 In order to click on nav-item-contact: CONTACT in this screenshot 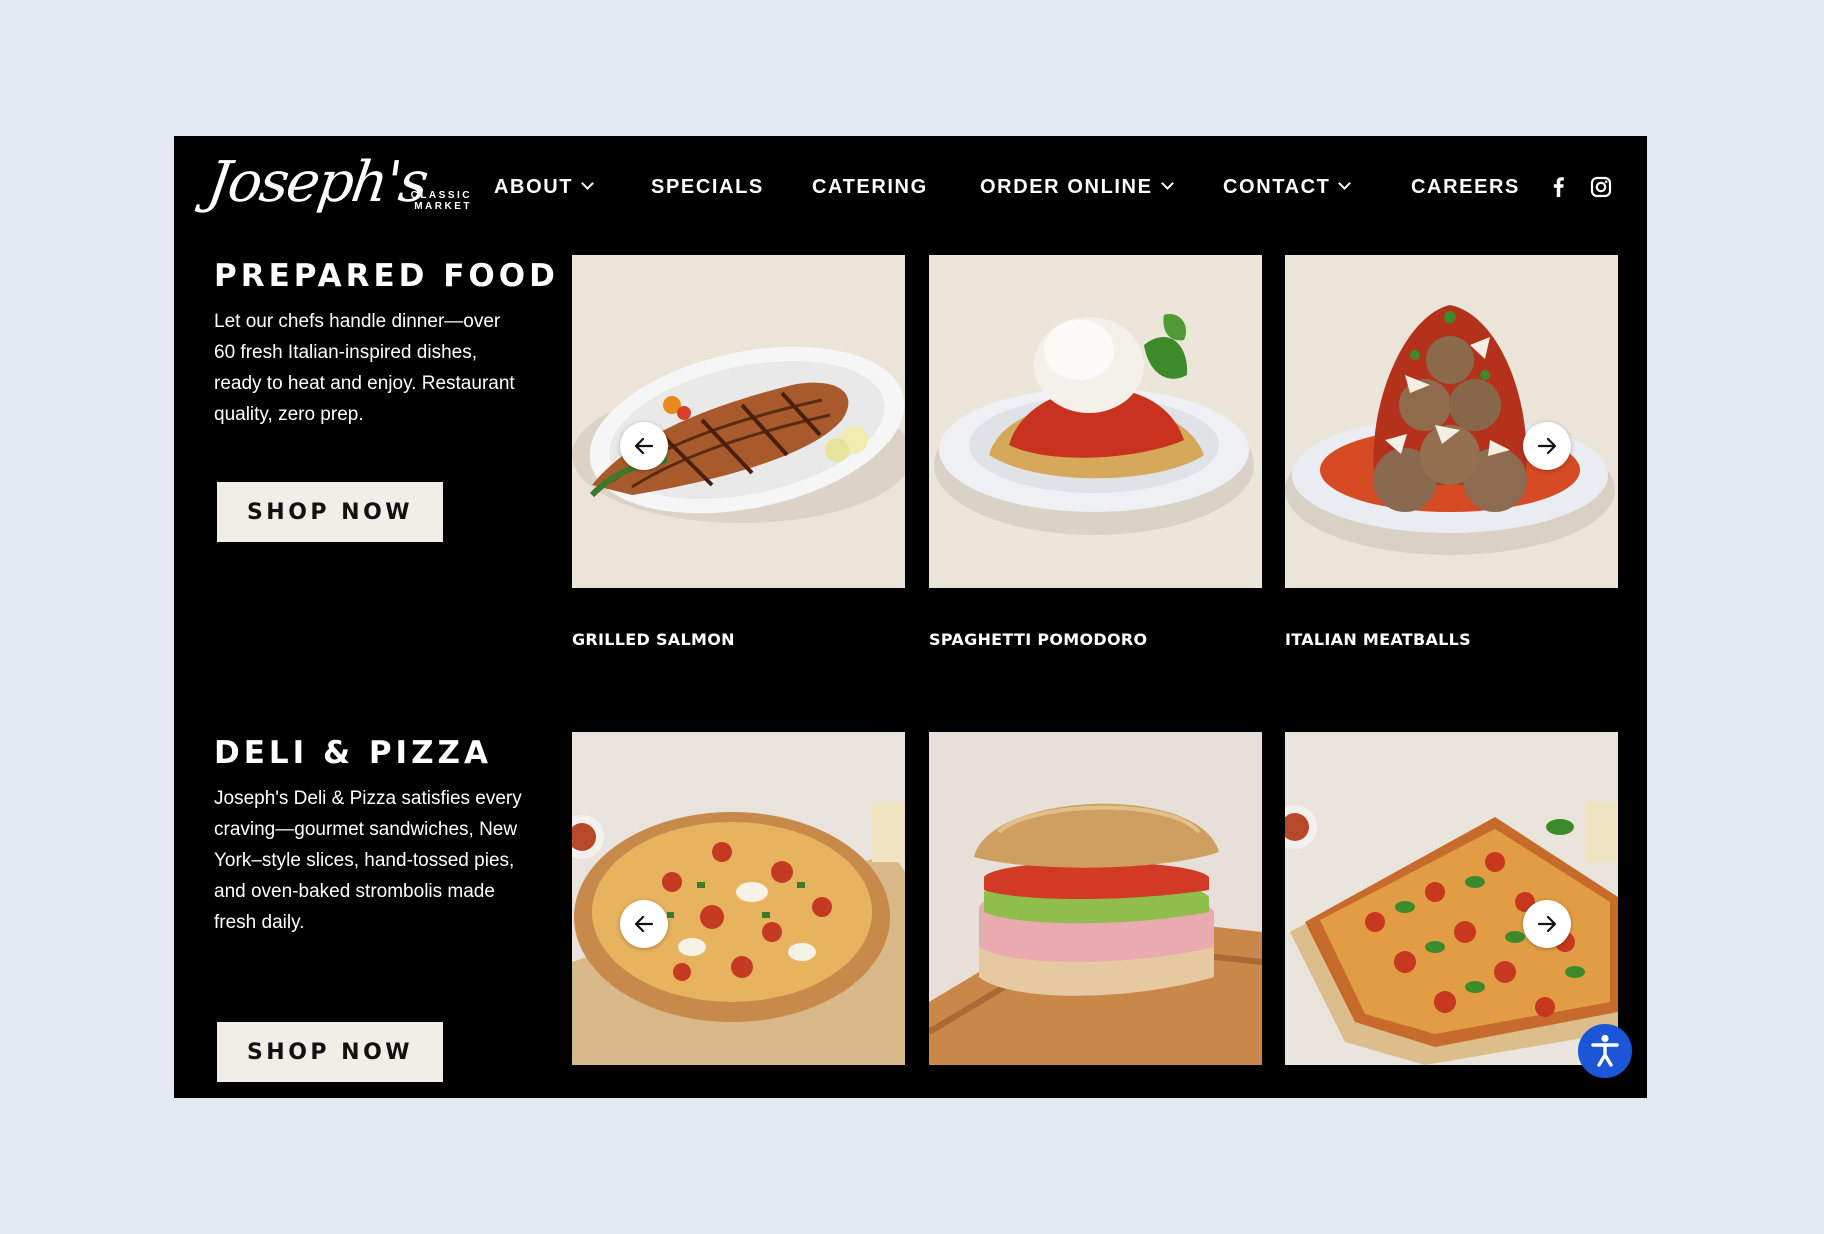, I will do `click(1287, 187)`.